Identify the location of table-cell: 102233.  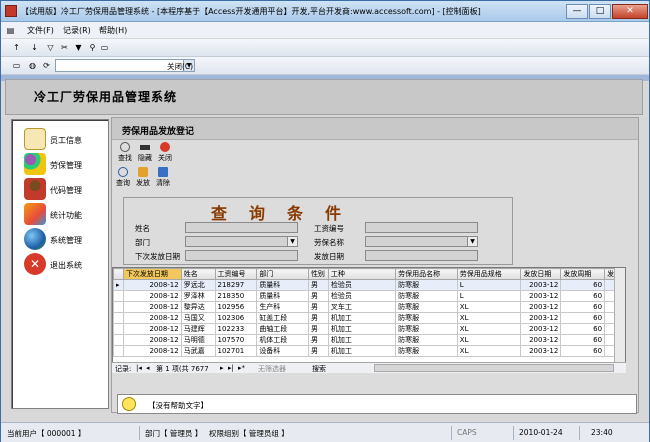
(236, 329).